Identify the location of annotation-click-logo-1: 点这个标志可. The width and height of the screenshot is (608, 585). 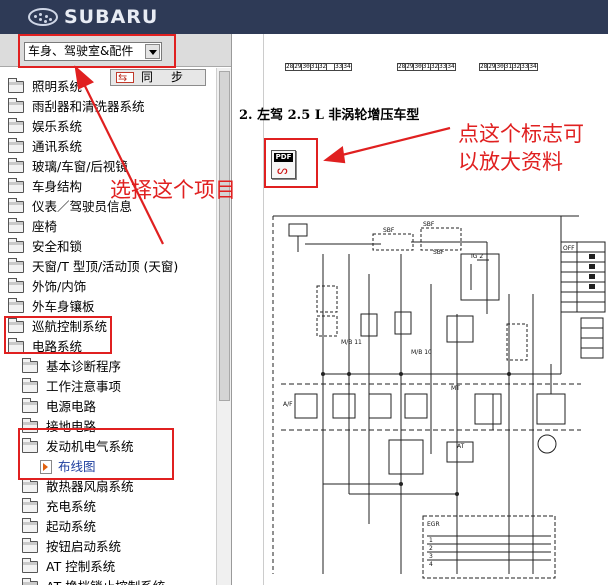
(521, 134).